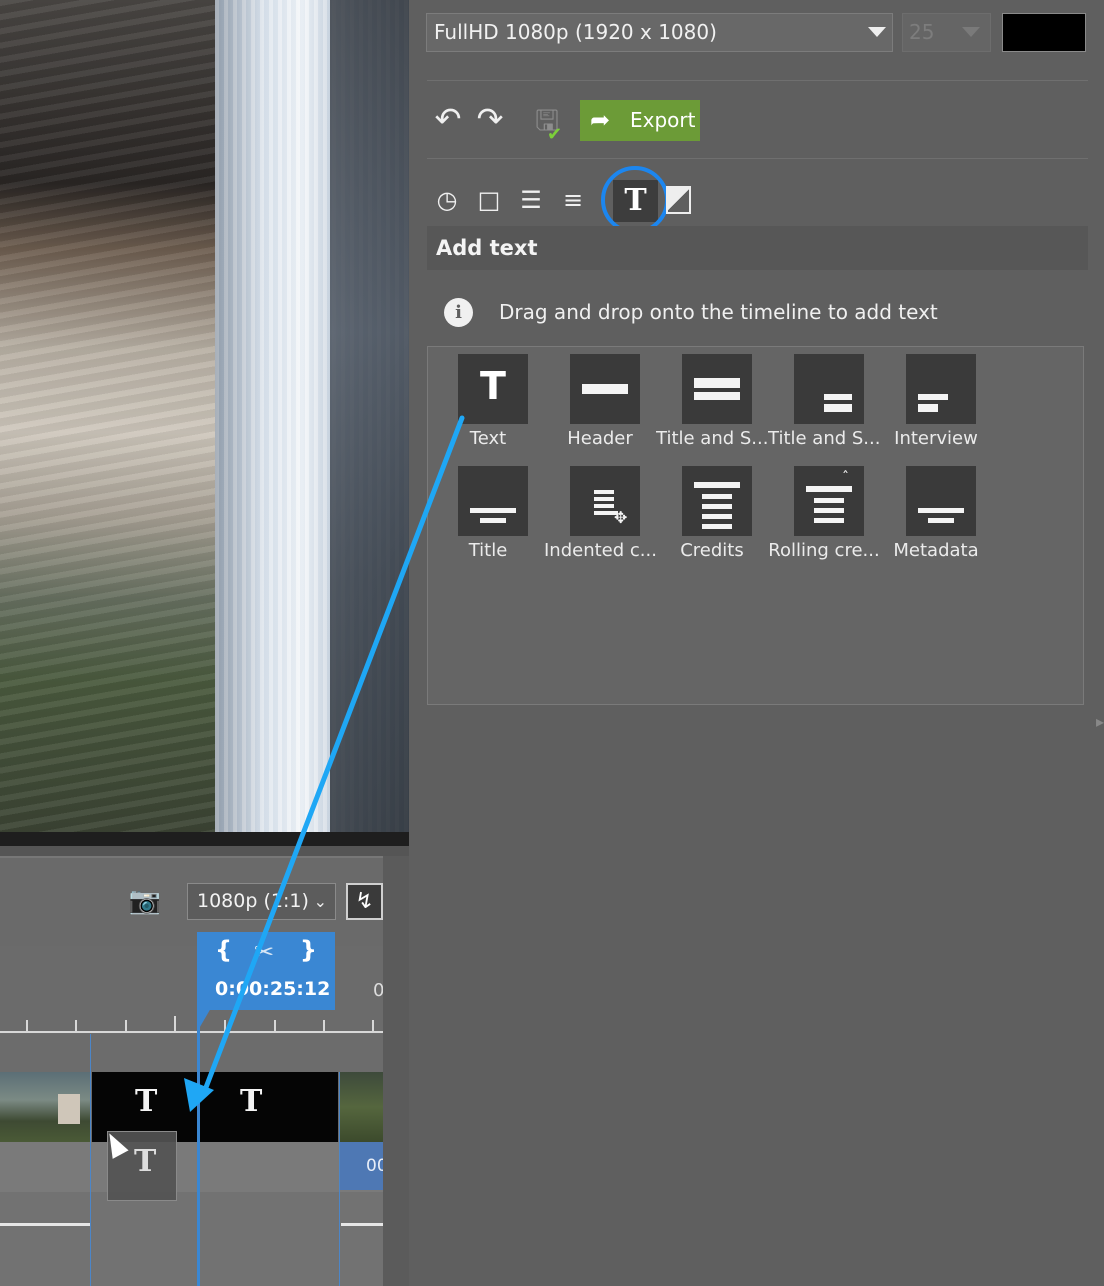  I want to click on mark-in-icon: {, so click(223, 950).